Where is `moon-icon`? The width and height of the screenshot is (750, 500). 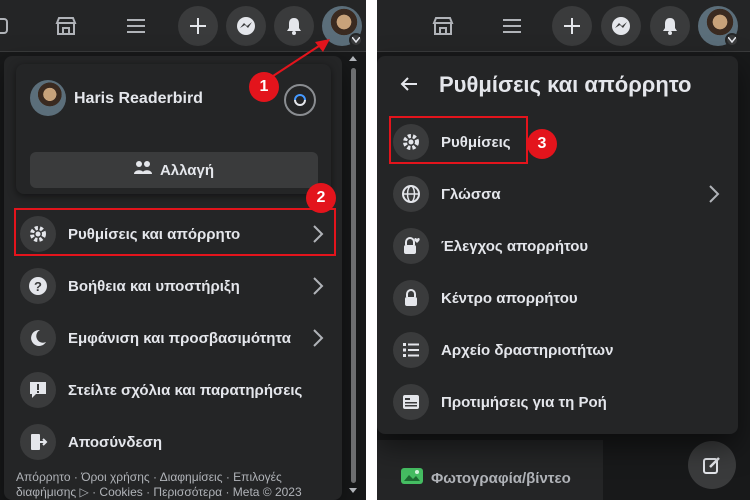 moon-icon is located at coordinates (38, 338).